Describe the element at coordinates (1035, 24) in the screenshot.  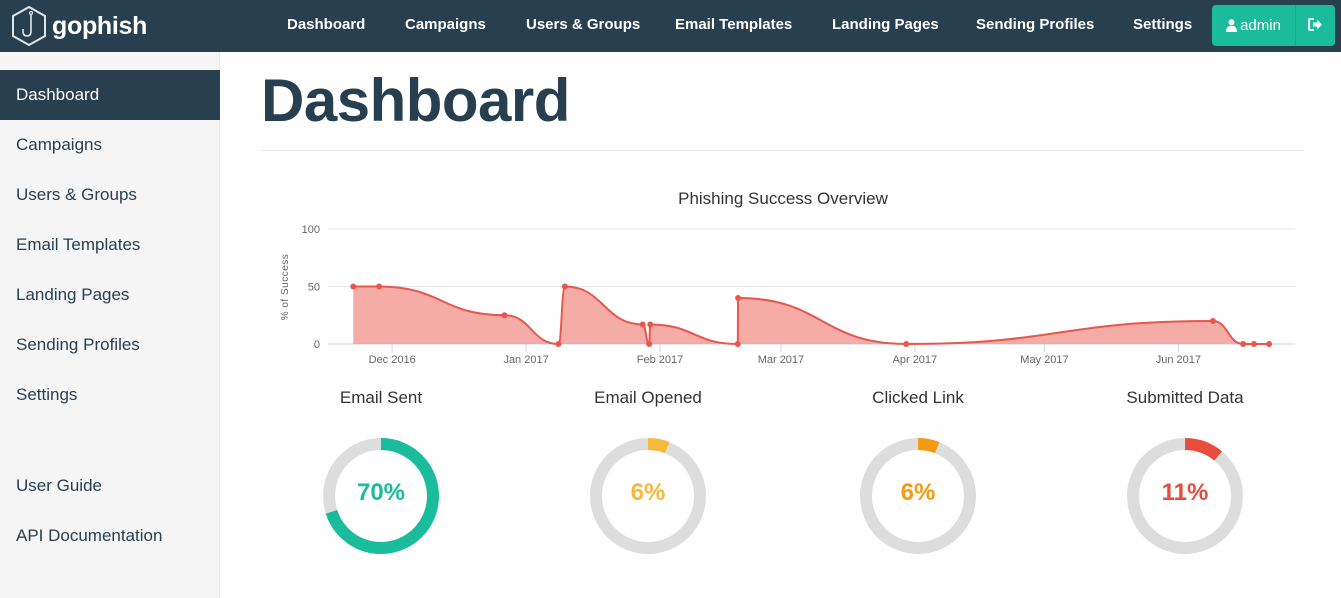
I see `nav-sending-profiles: Sending Profiles` at that location.